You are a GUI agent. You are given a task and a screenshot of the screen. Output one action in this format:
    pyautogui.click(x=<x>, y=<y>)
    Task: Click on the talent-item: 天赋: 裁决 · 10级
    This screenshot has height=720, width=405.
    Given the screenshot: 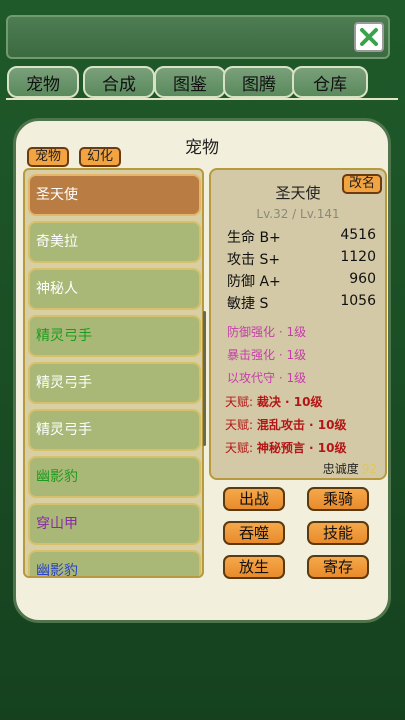 What is the action you would take?
    pyautogui.click(x=274, y=401)
    